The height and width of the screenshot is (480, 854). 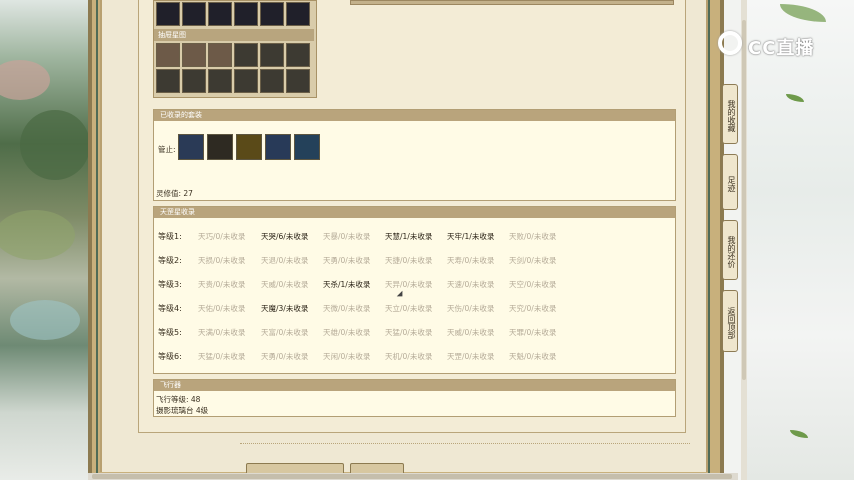 I want to click on star-entry: 天富/0/未收录, so click(x=285, y=332).